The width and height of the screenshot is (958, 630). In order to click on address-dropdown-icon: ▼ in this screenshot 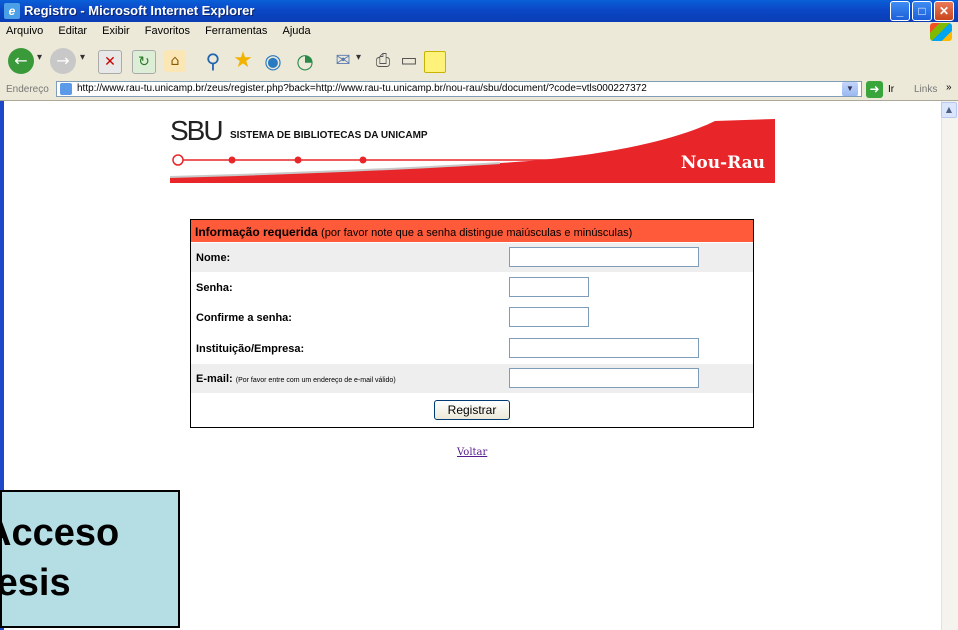, I will do `click(850, 89)`.